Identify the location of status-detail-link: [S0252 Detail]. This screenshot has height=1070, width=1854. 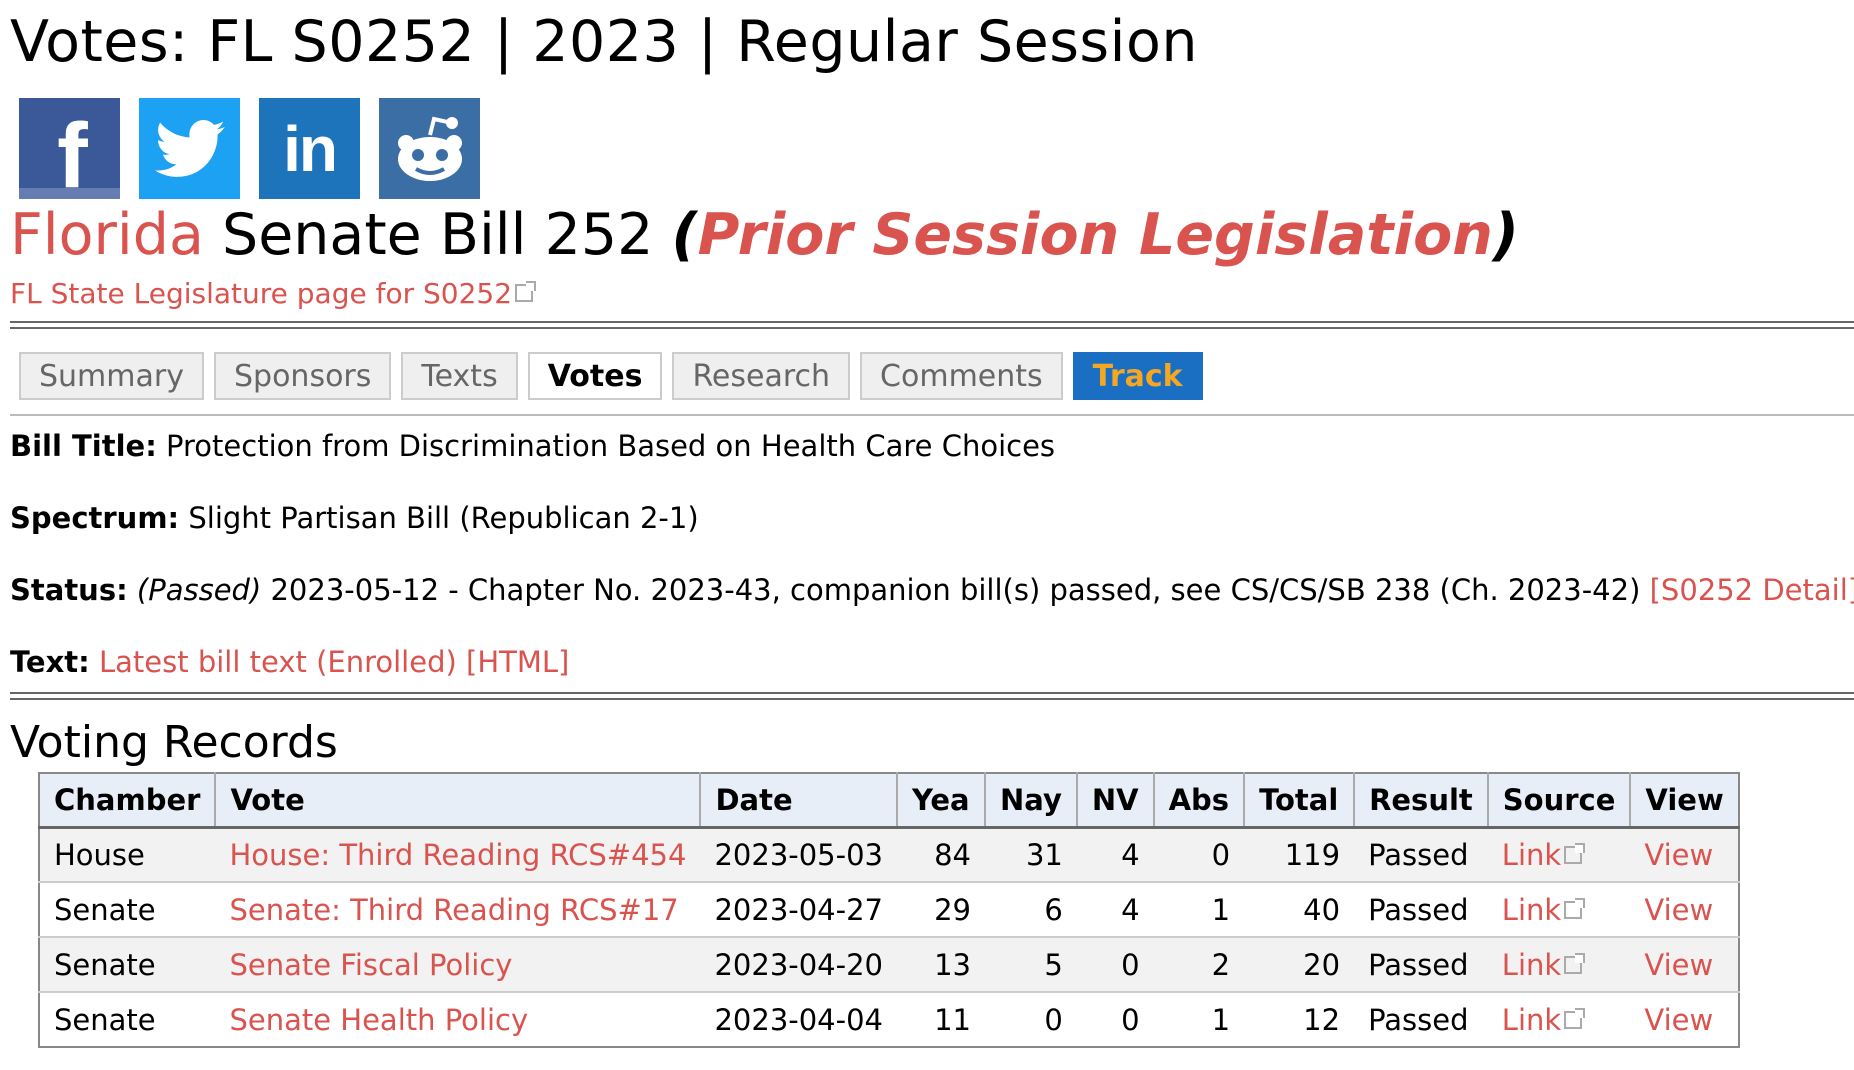
(1752, 590).